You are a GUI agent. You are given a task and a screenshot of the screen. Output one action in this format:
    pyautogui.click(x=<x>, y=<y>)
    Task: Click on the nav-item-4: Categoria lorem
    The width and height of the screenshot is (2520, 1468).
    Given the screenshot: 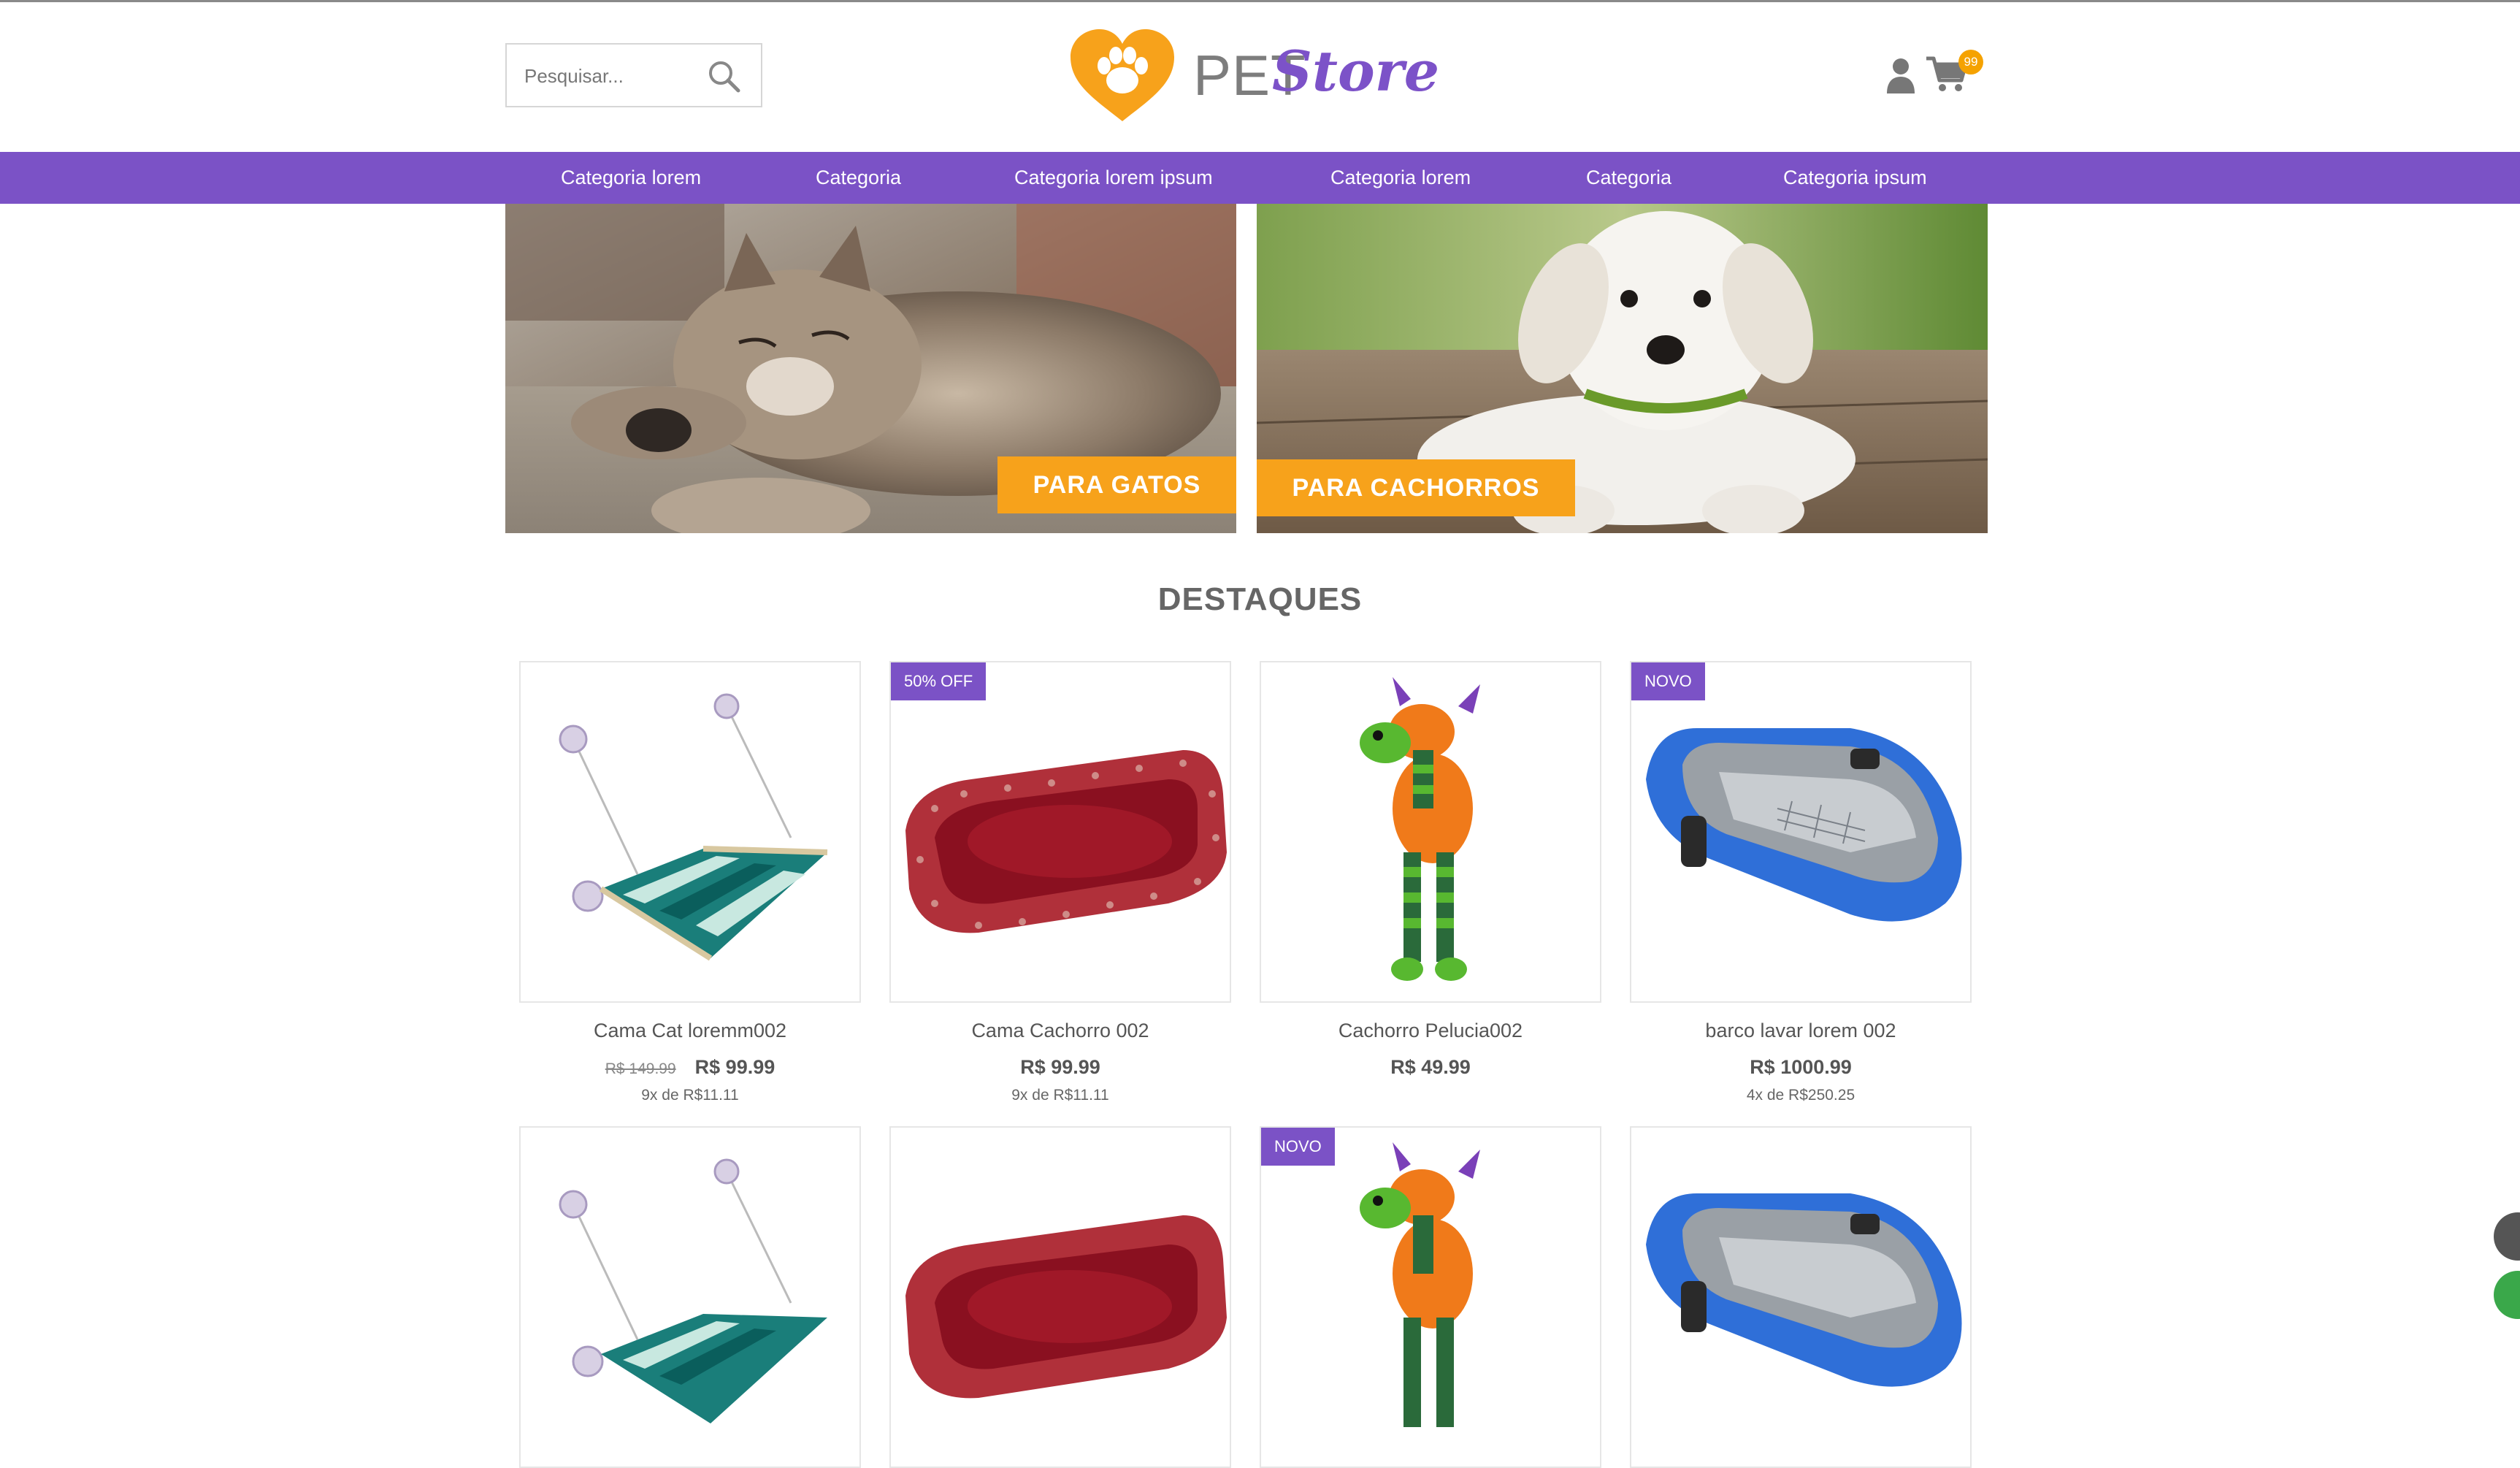 What is the action you would take?
    pyautogui.click(x=1400, y=178)
    